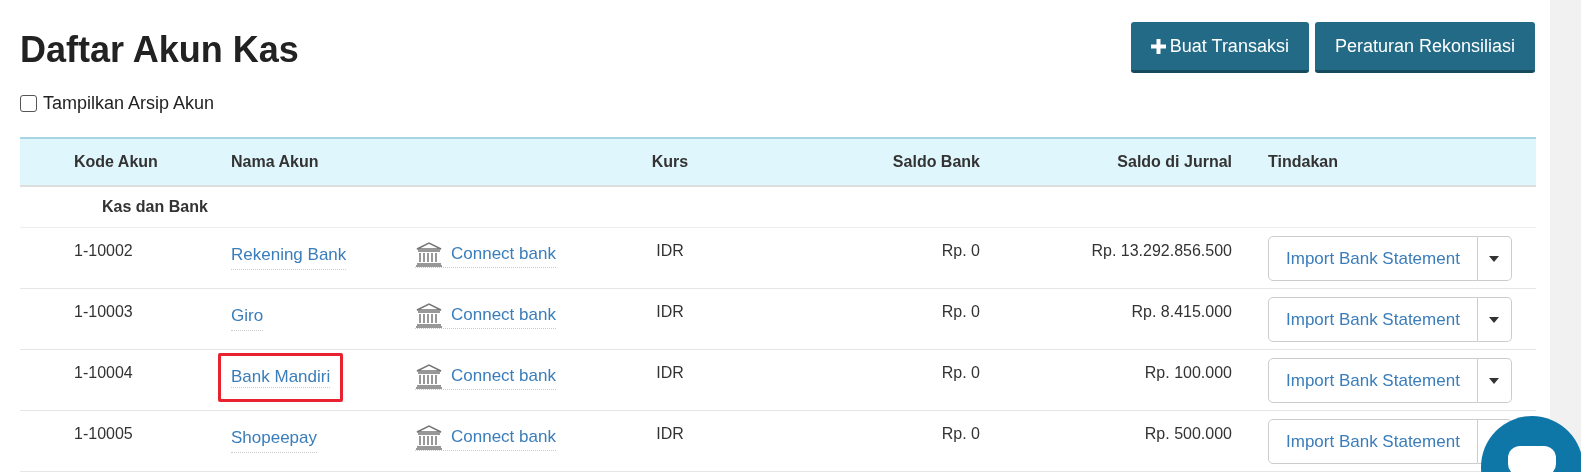 This screenshot has height=472, width=1581. Describe the element at coordinates (1174, 161) in the screenshot. I see `column-header: Saldo di Jurnal` at that location.